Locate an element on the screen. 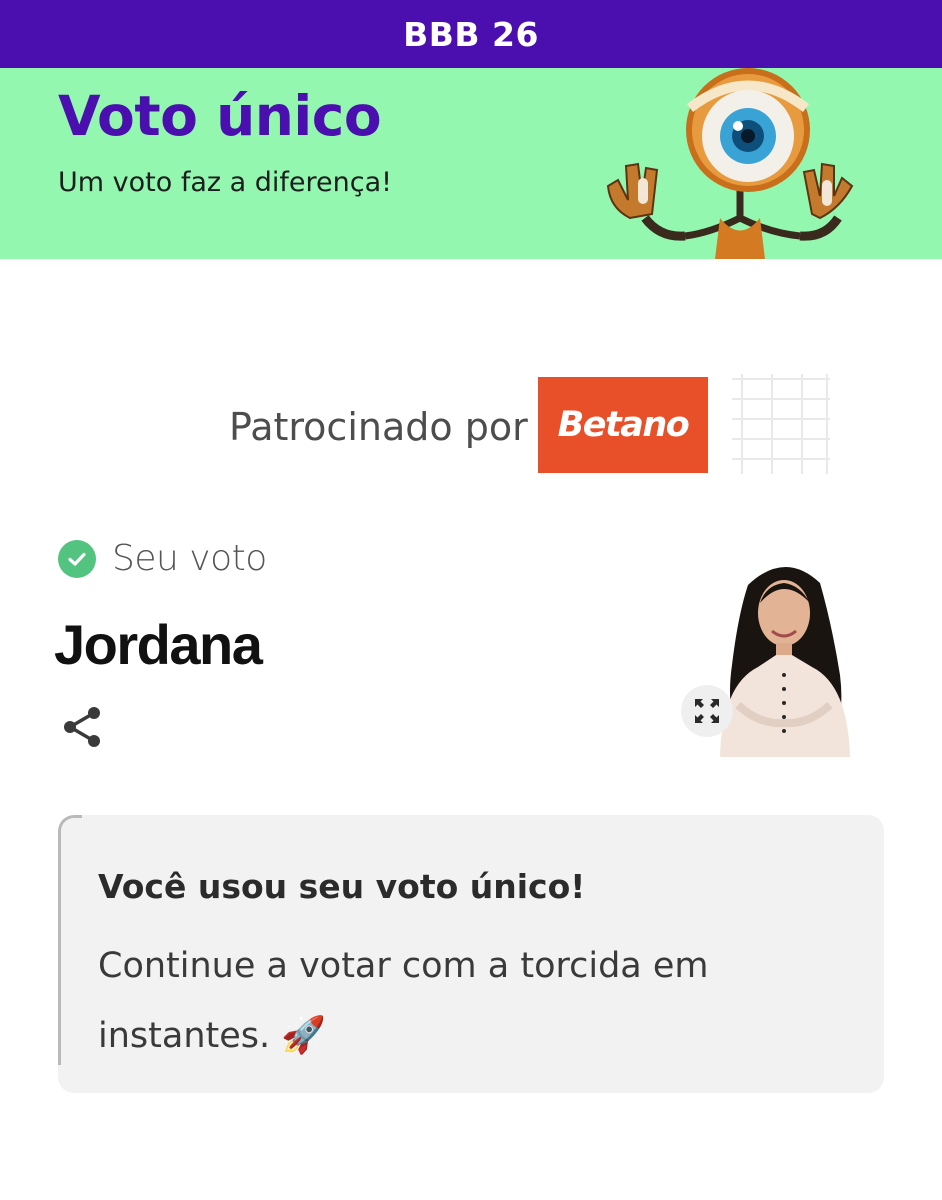  vote-status: Seu voto is located at coordinates (162, 558).